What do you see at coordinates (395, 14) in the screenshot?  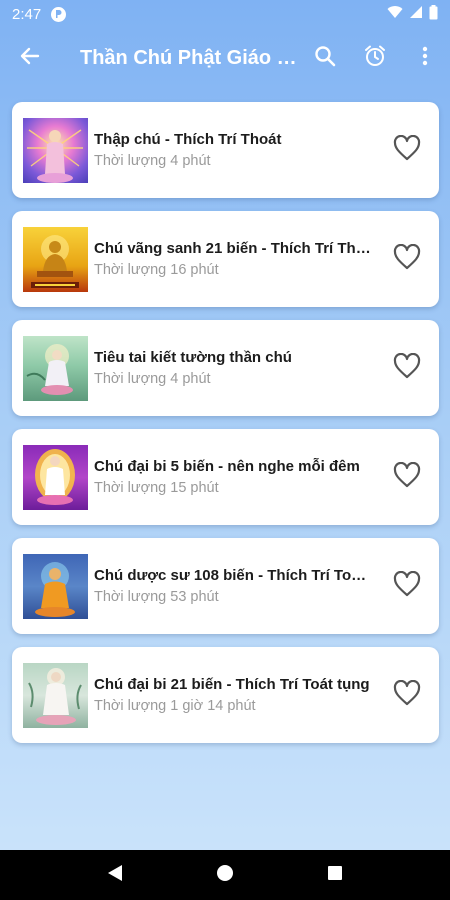 I see `wifi-icon` at bounding box center [395, 14].